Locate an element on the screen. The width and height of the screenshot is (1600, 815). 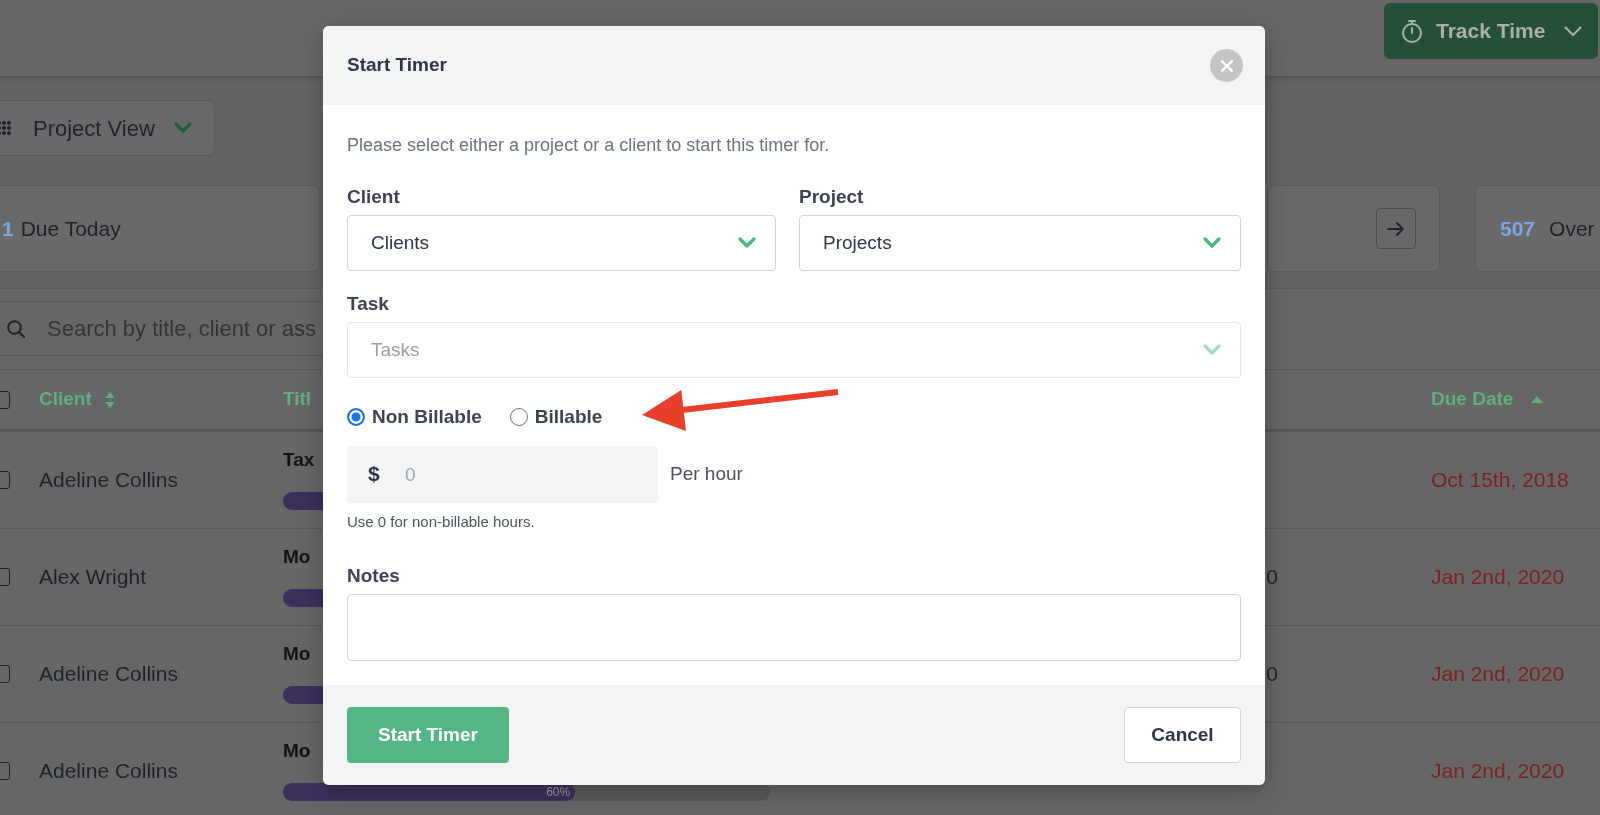
dialog-title: Start Timer is located at coordinates (397, 65).